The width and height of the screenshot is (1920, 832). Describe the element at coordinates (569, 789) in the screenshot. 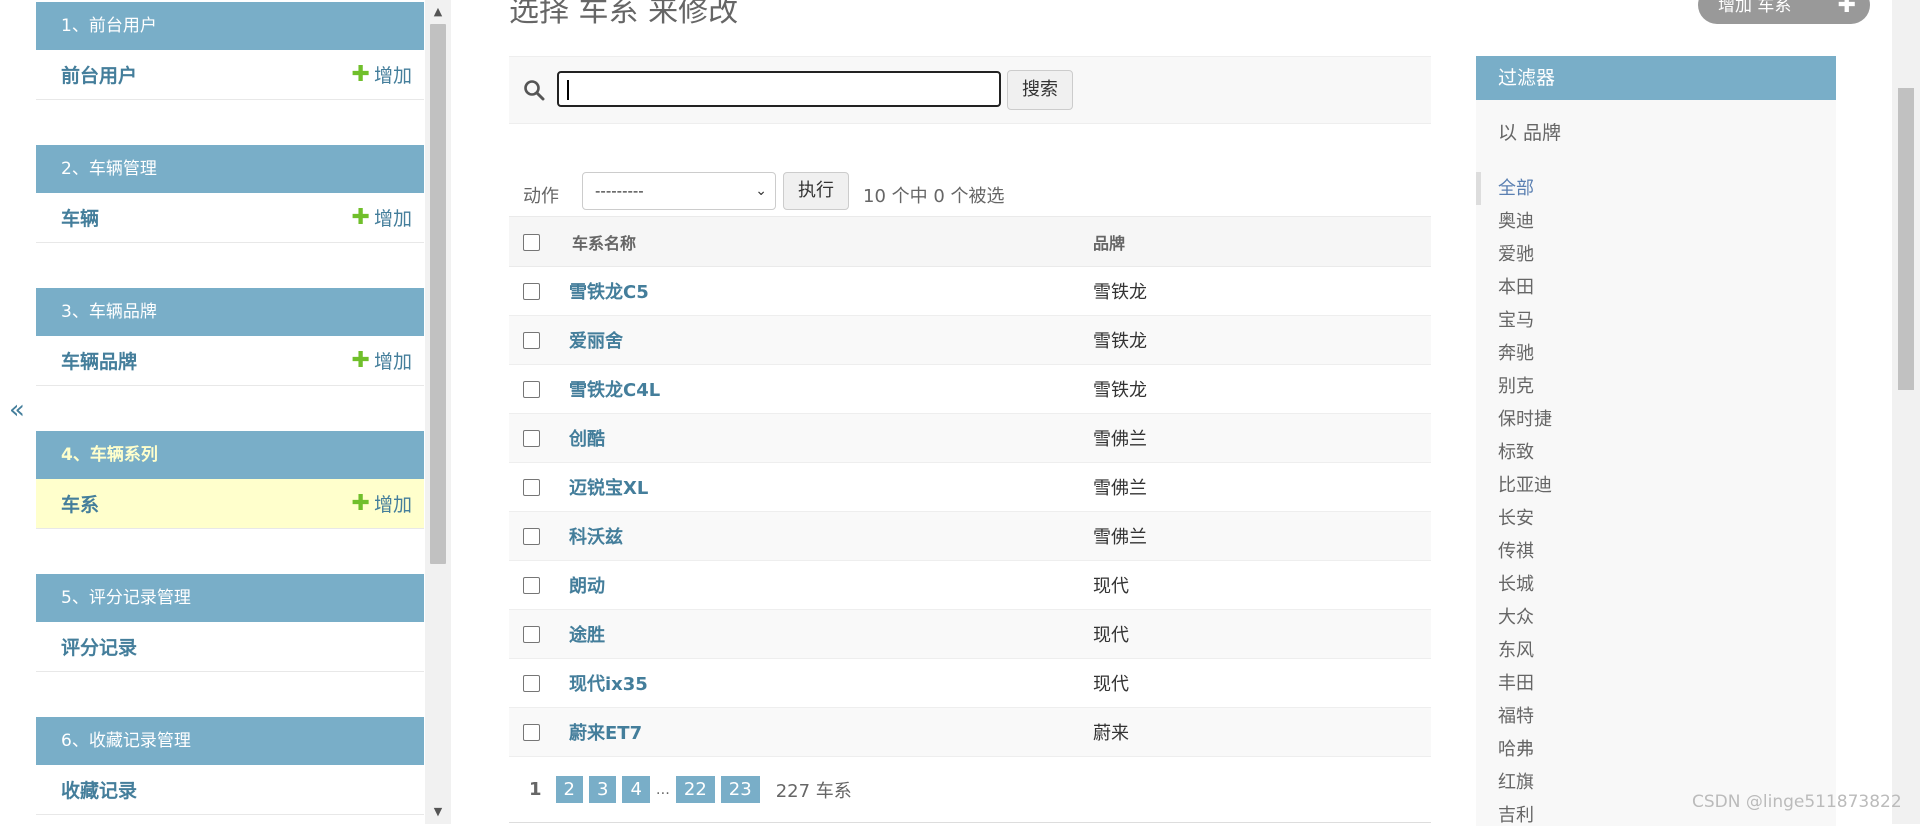

I see `page-link: 2` at that location.